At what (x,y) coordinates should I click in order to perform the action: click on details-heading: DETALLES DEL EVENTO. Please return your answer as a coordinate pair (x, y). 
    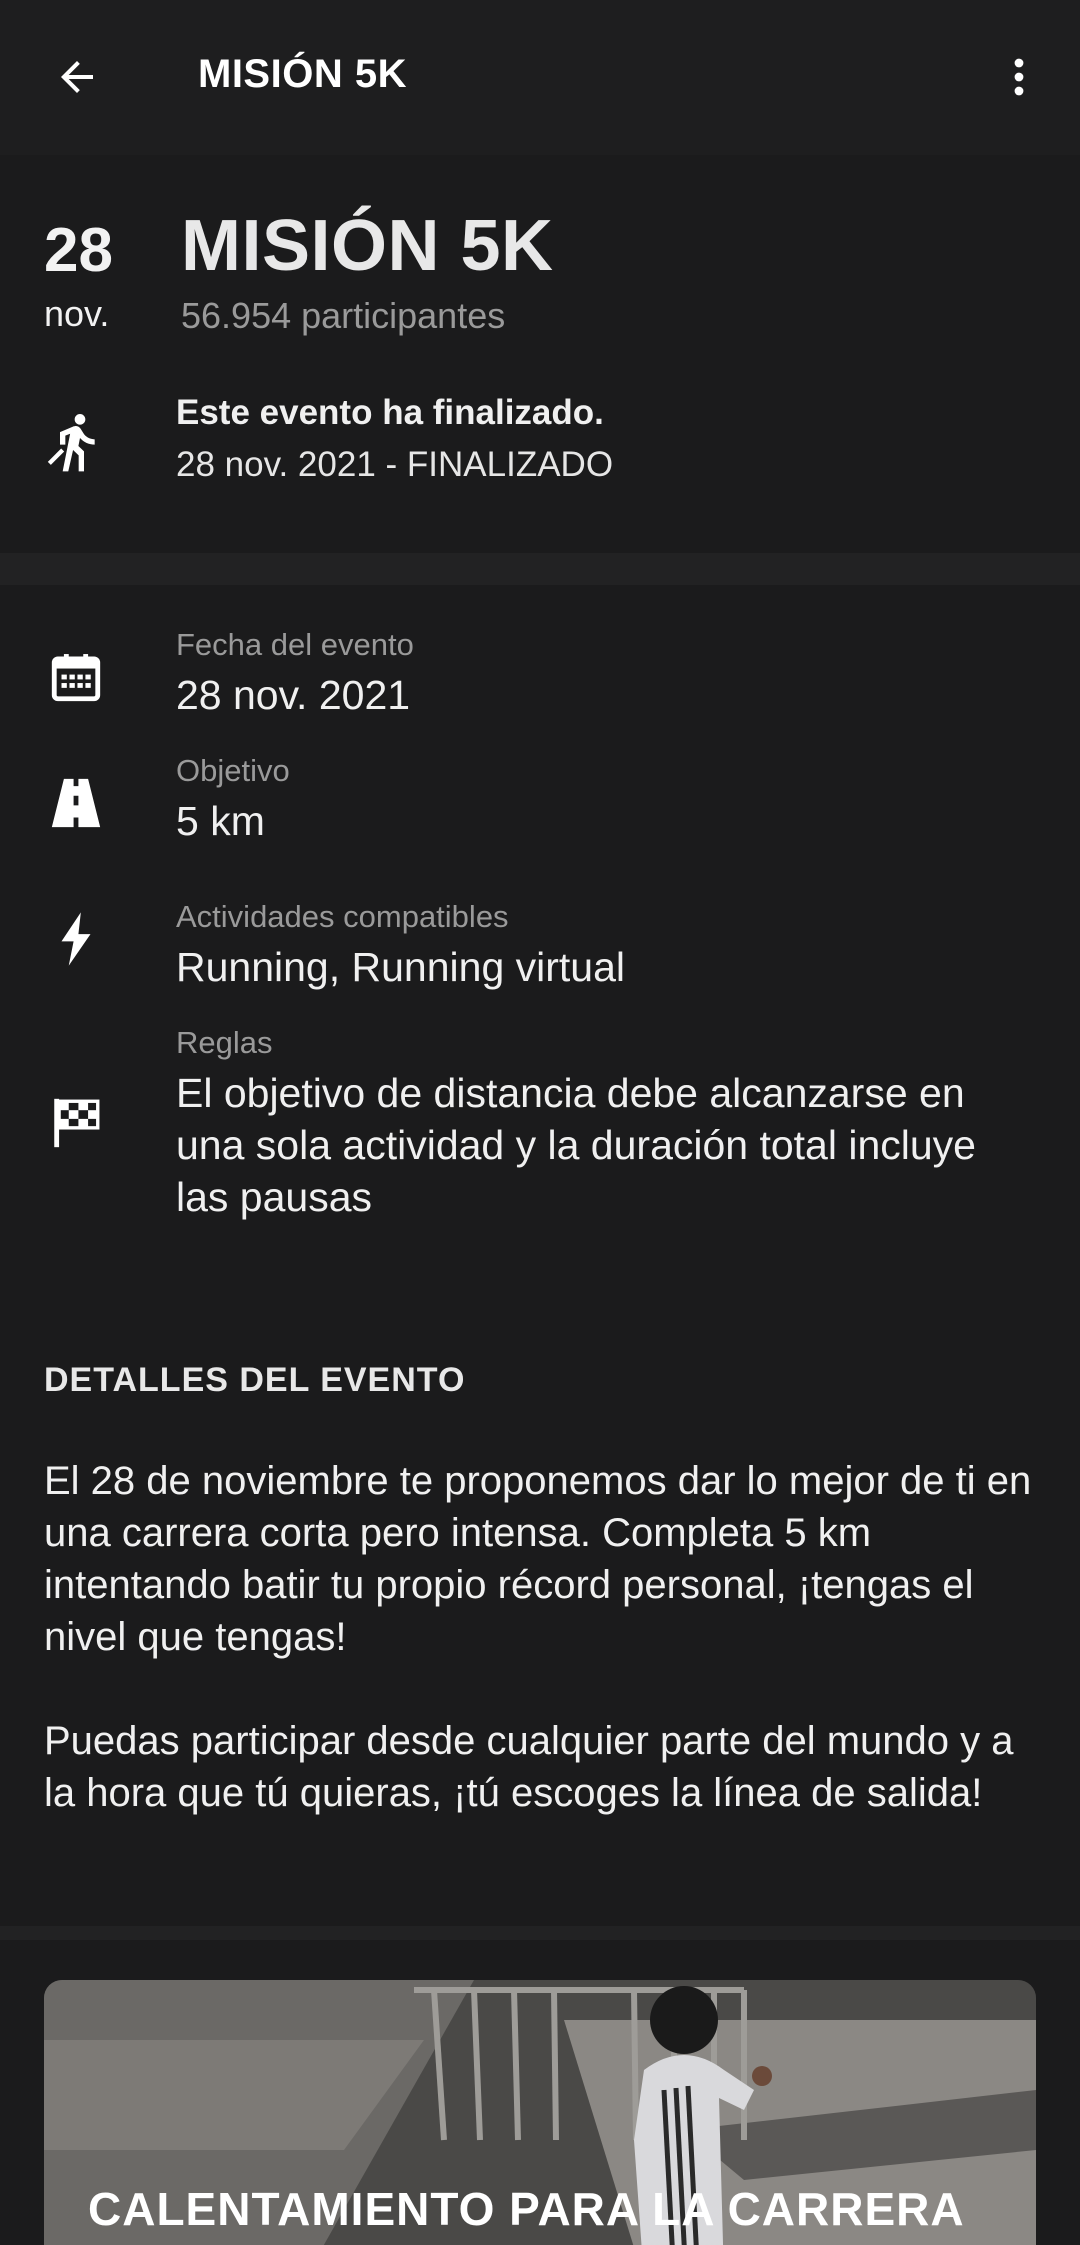
    Looking at the image, I should click on (255, 1380).